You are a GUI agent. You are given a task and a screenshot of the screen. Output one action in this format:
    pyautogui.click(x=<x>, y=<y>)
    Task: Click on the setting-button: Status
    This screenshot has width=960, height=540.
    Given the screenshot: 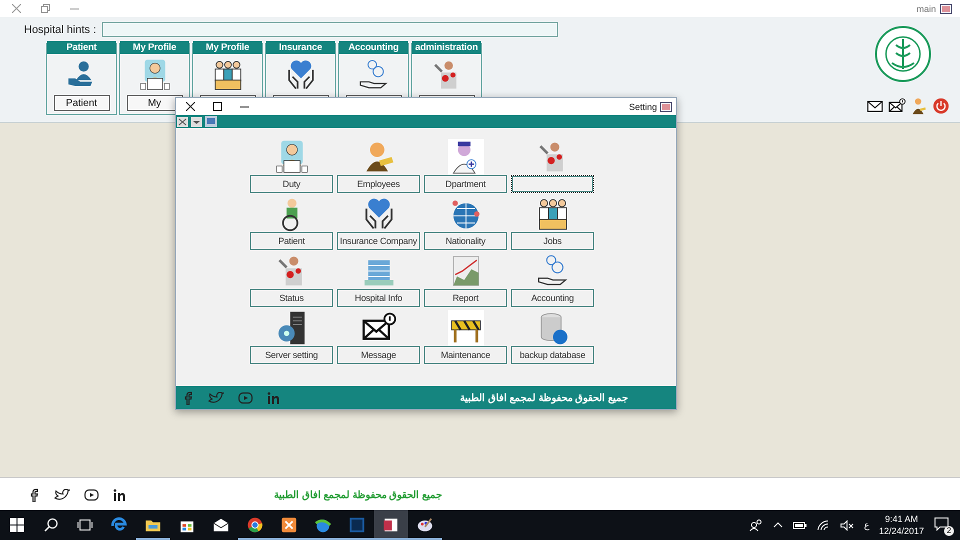 What is the action you would take?
    pyautogui.click(x=291, y=298)
    